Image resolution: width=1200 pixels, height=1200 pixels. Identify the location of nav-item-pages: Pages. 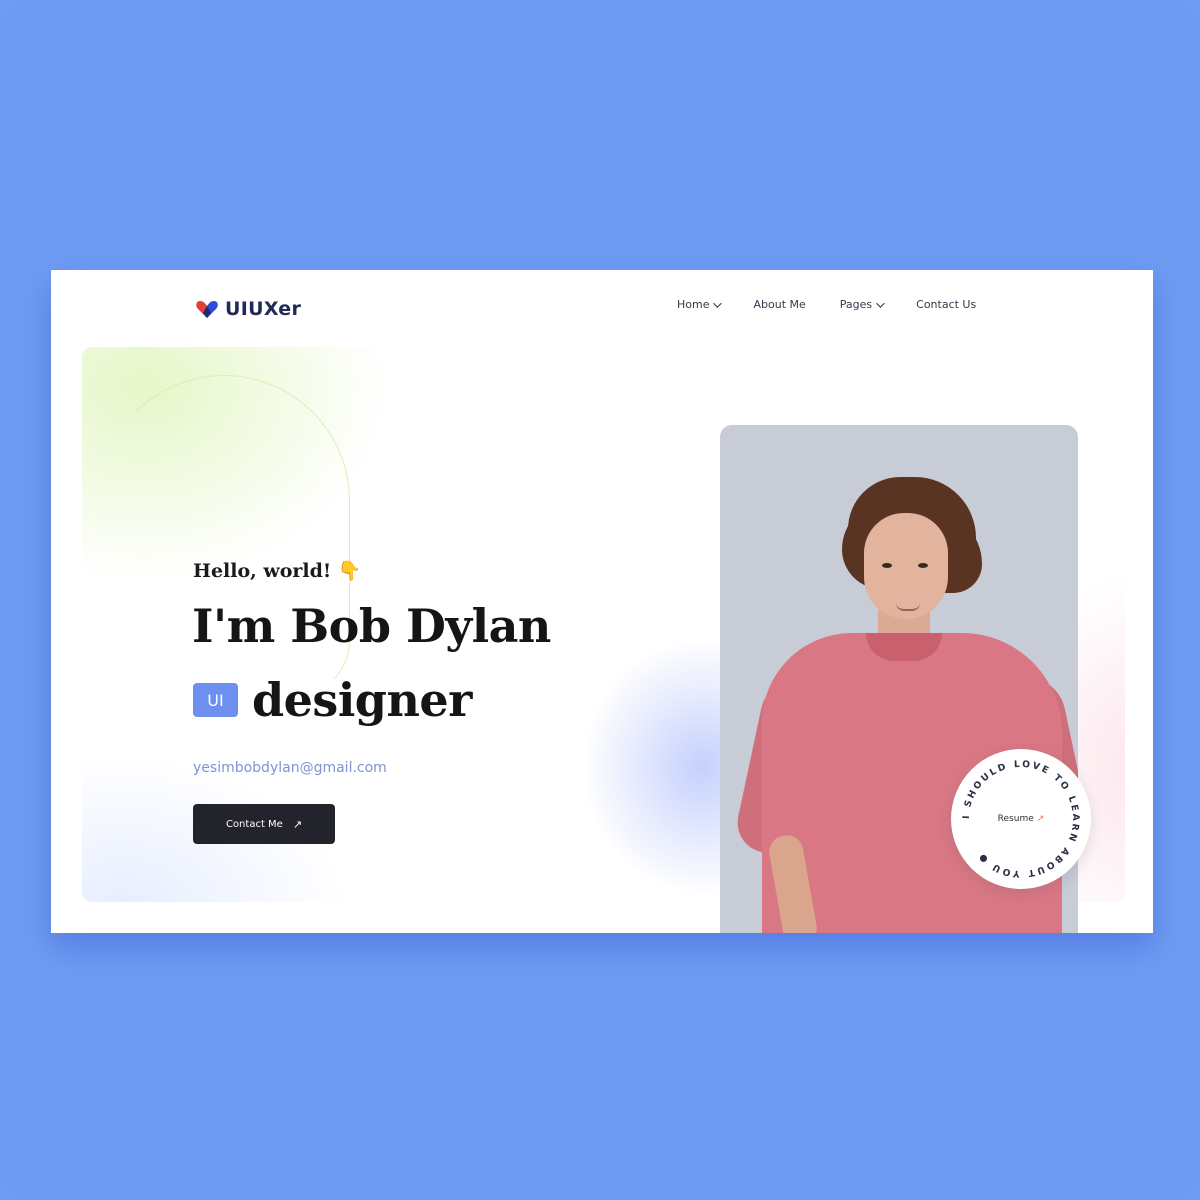
(862, 304).